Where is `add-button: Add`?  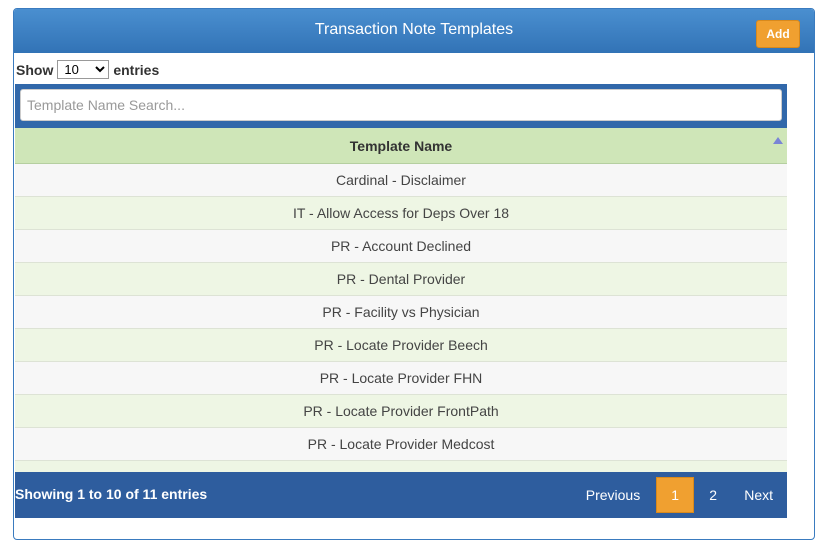
add-button: Add is located at coordinates (778, 34).